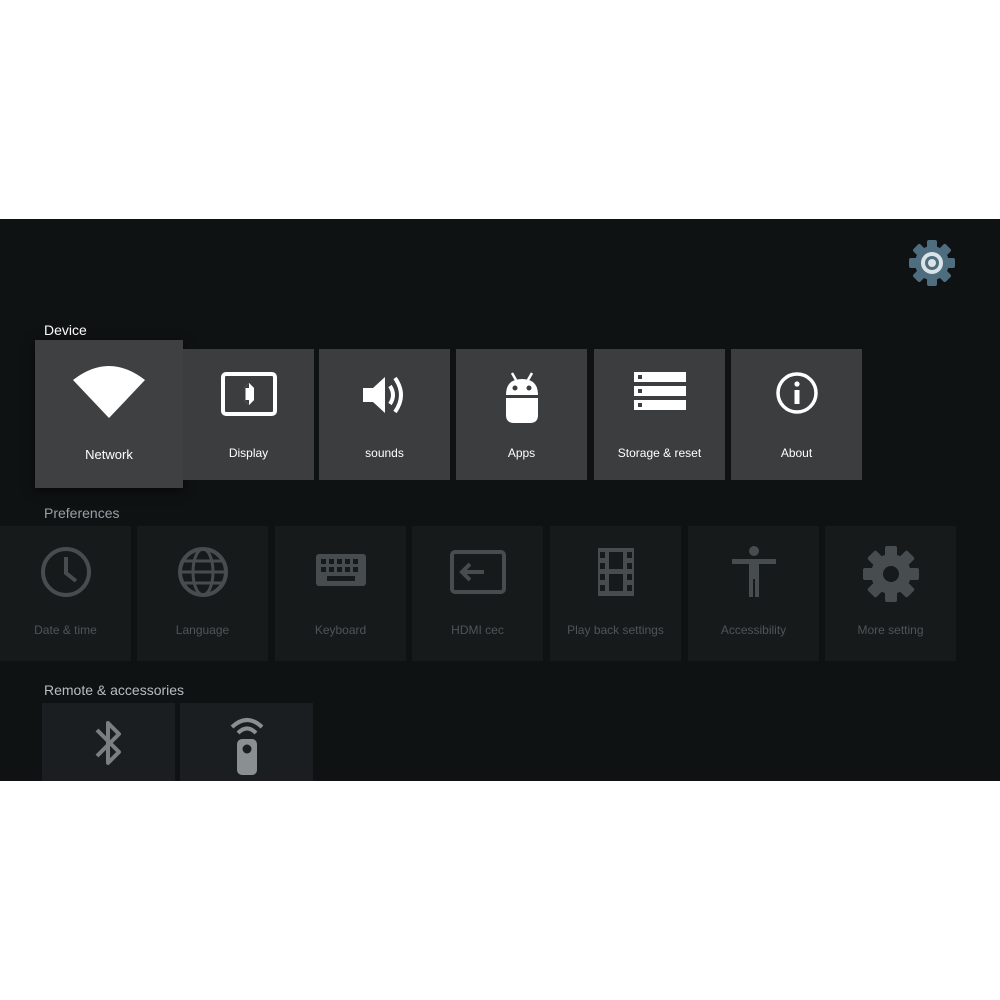 The image size is (1000, 1000). I want to click on tile-more-setting: More setting, so click(890, 593).